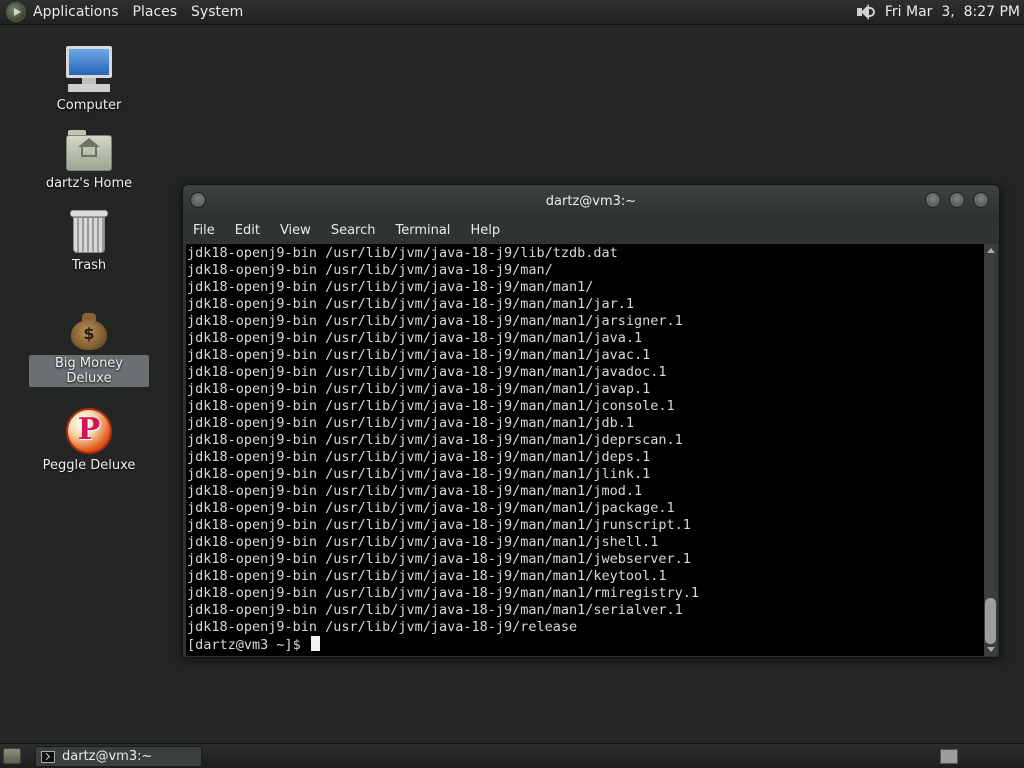 The width and height of the screenshot is (1024, 768). I want to click on terminal-titlebar: dartz@vm3:~, so click(591, 201).